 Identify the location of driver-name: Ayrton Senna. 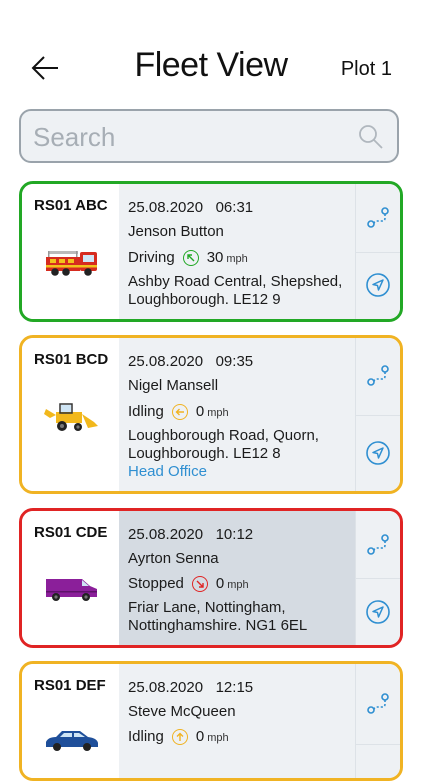
(173, 558).